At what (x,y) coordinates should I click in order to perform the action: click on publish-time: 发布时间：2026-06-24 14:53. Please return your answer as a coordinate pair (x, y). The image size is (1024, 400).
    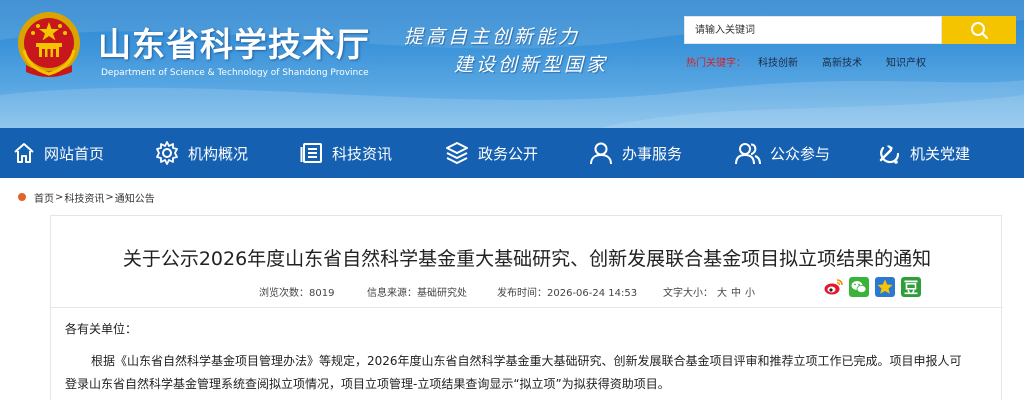
    Looking at the image, I should click on (567, 291).